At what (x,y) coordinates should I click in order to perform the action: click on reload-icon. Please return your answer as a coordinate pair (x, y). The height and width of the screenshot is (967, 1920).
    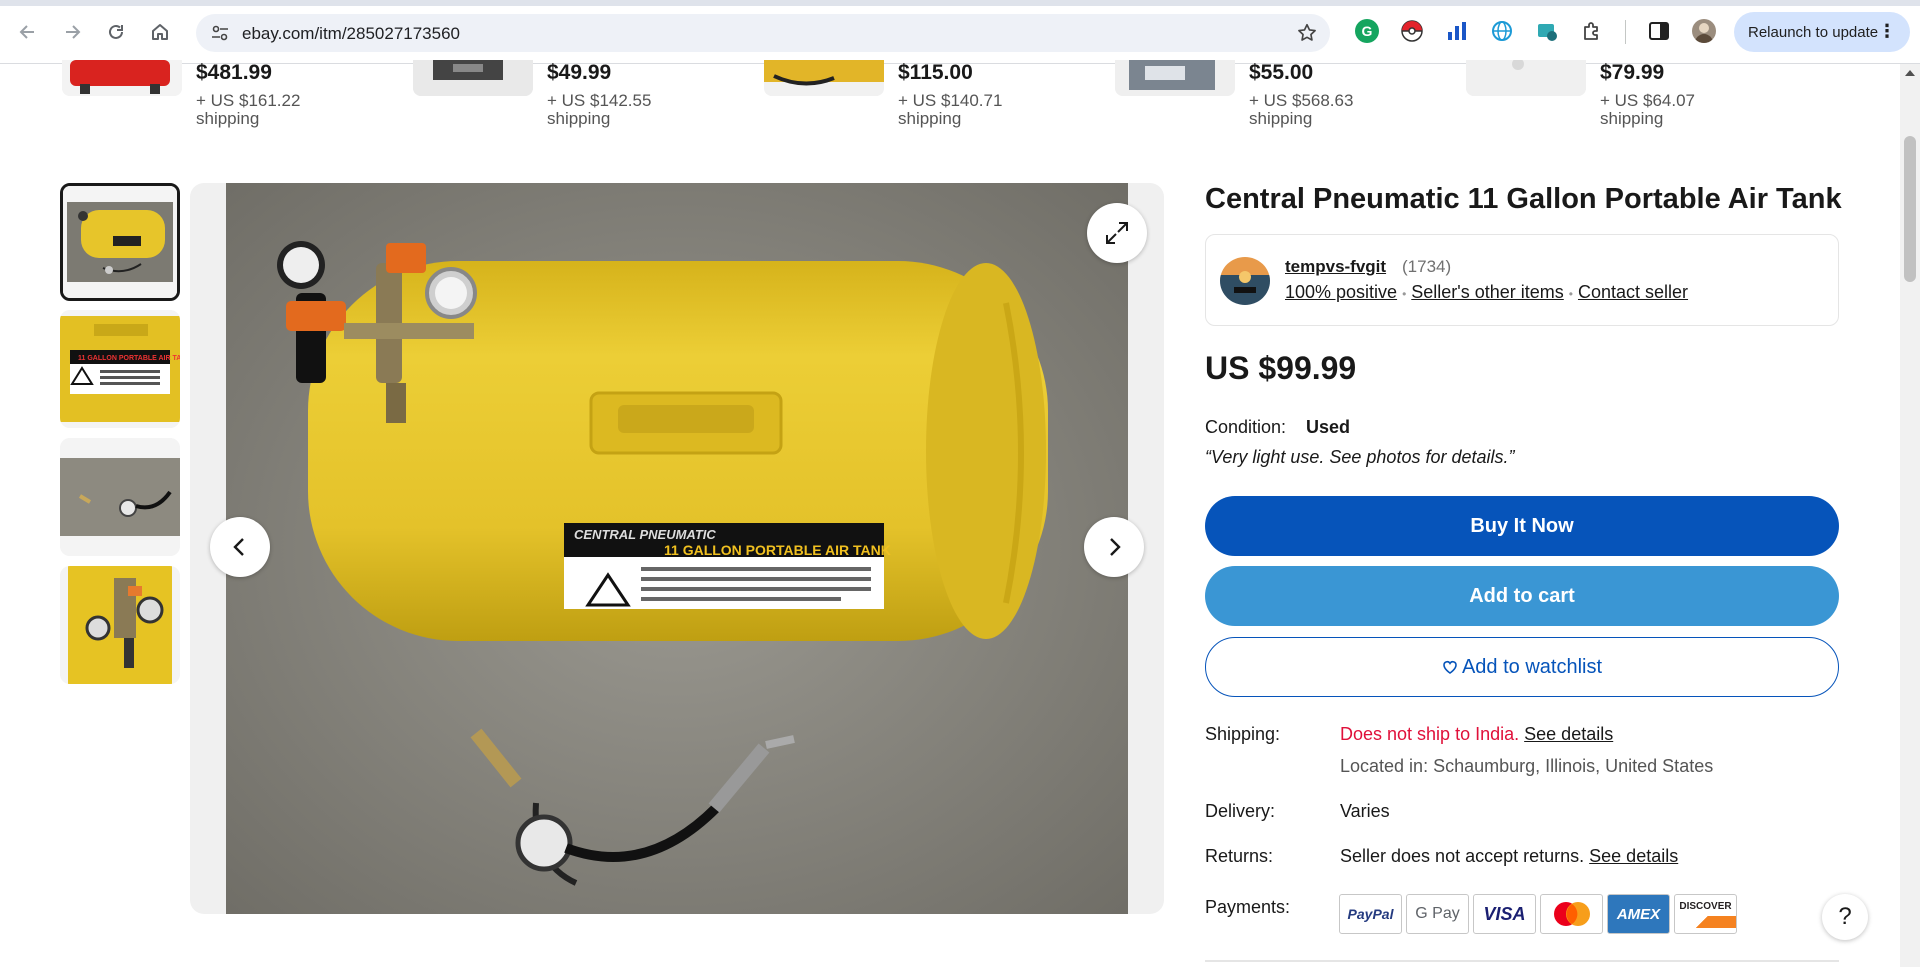
    Looking at the image, I should click on (116, 31).